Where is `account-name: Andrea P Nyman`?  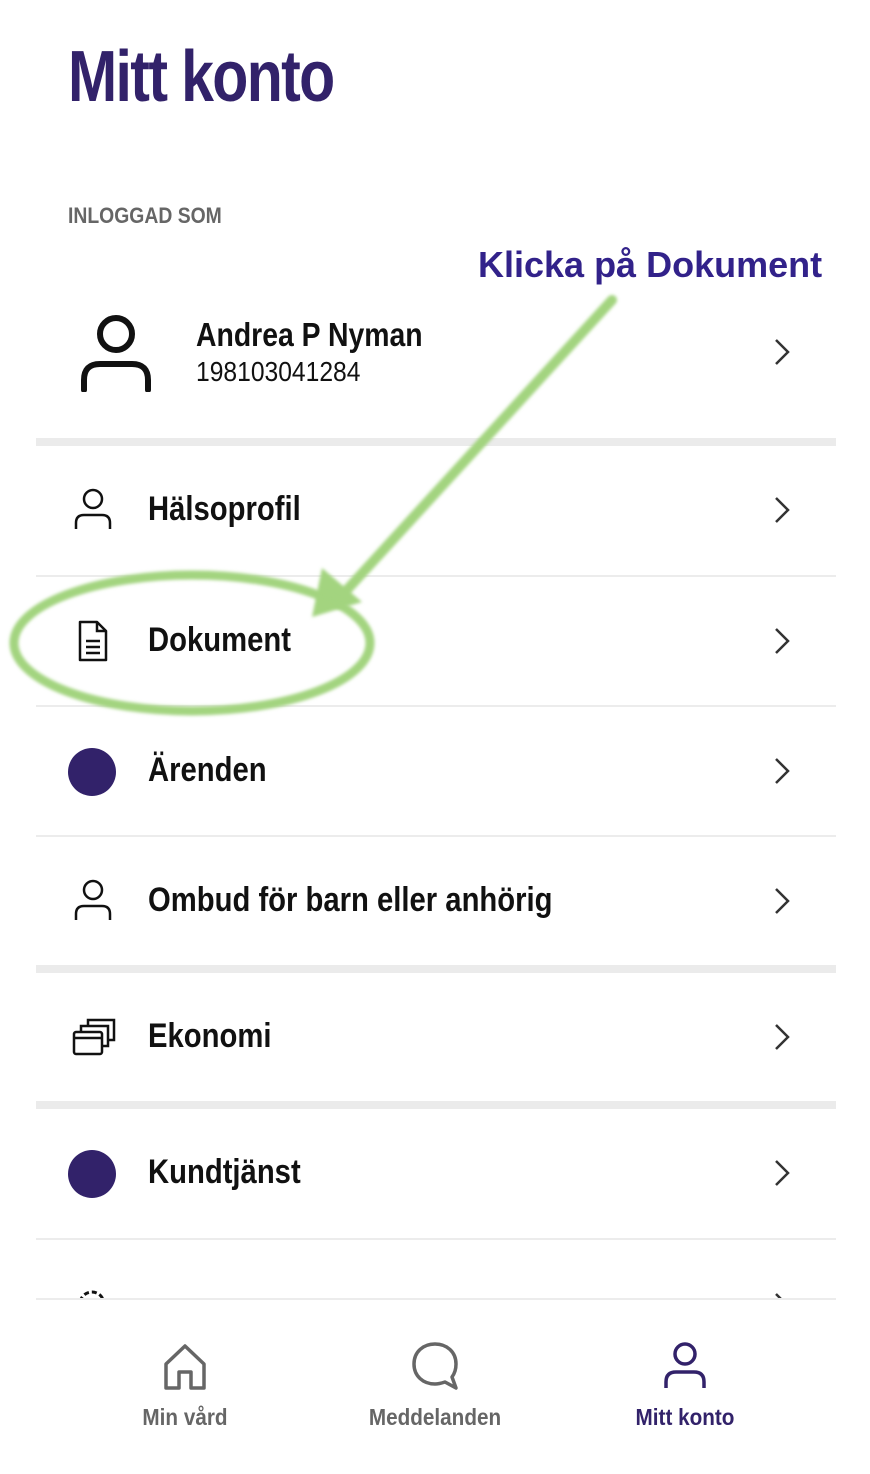 account-name: Andrea P Nyman is located at coordinates (309, 334).